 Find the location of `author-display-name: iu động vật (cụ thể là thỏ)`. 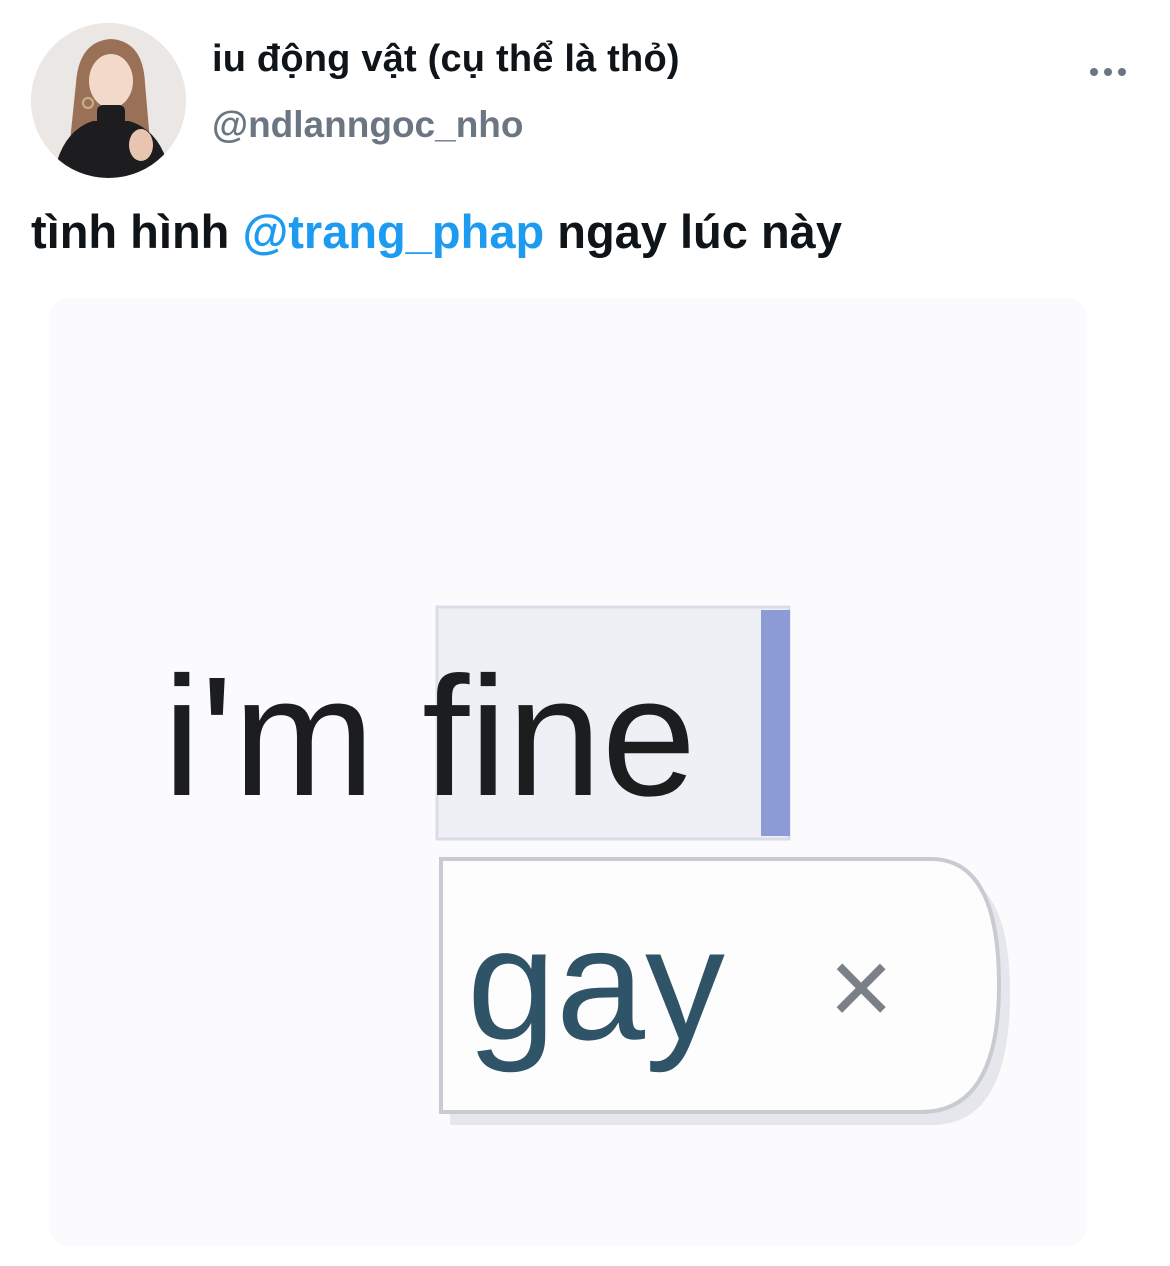

author-display-name: iu động vật (cụ thể là thỏ) is located at coordinates (446, 59).